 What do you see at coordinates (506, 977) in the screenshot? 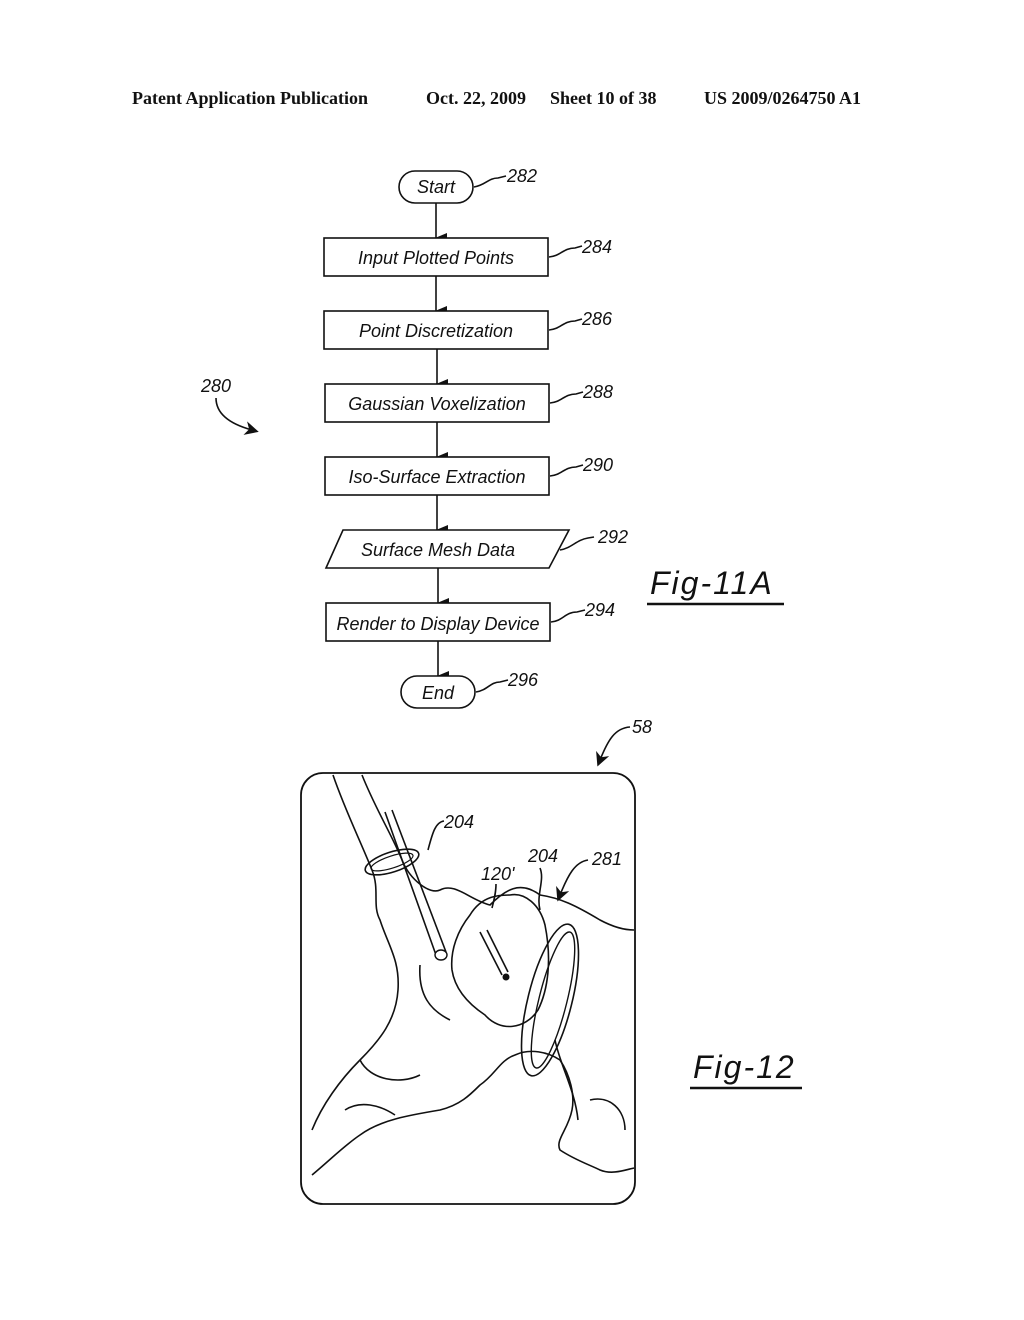
I see `catheter-120-tip` at bounding box center [506, 977].